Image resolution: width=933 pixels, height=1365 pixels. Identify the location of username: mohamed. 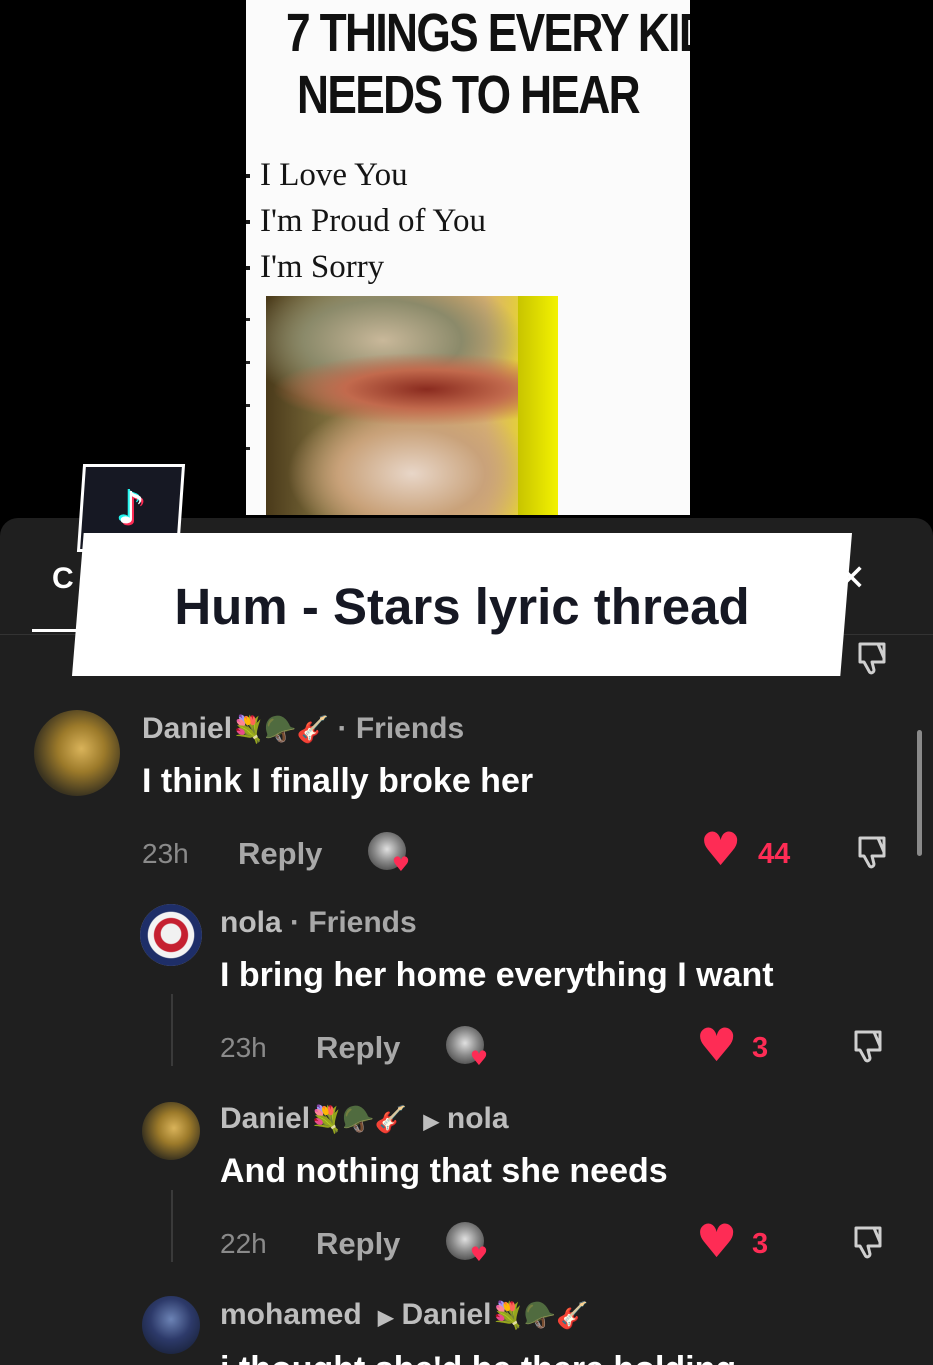
(291, 1314).